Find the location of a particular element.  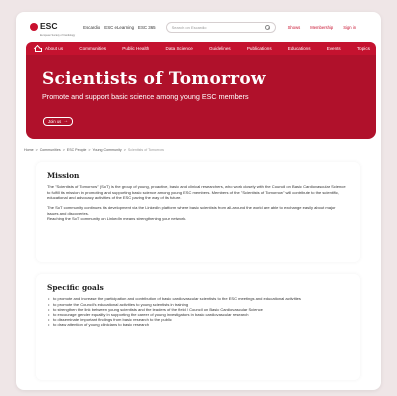

arrow-right-icon: → is located at coordinates (66, 121).